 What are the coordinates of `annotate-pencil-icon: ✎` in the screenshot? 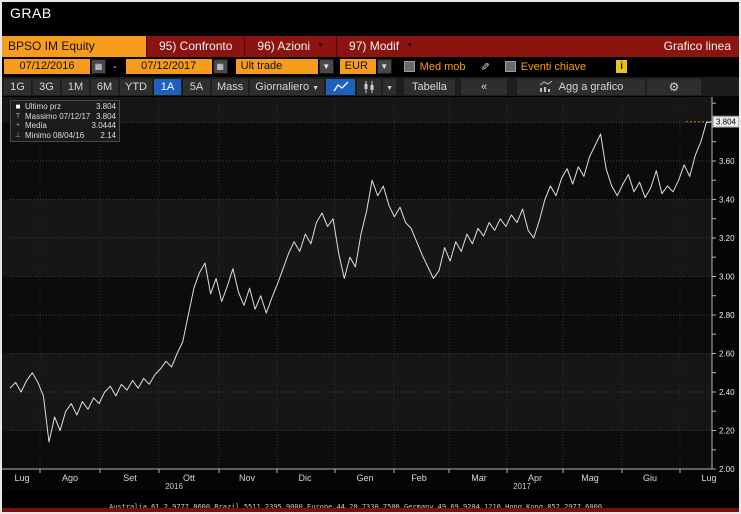 It's located at (484, 66).